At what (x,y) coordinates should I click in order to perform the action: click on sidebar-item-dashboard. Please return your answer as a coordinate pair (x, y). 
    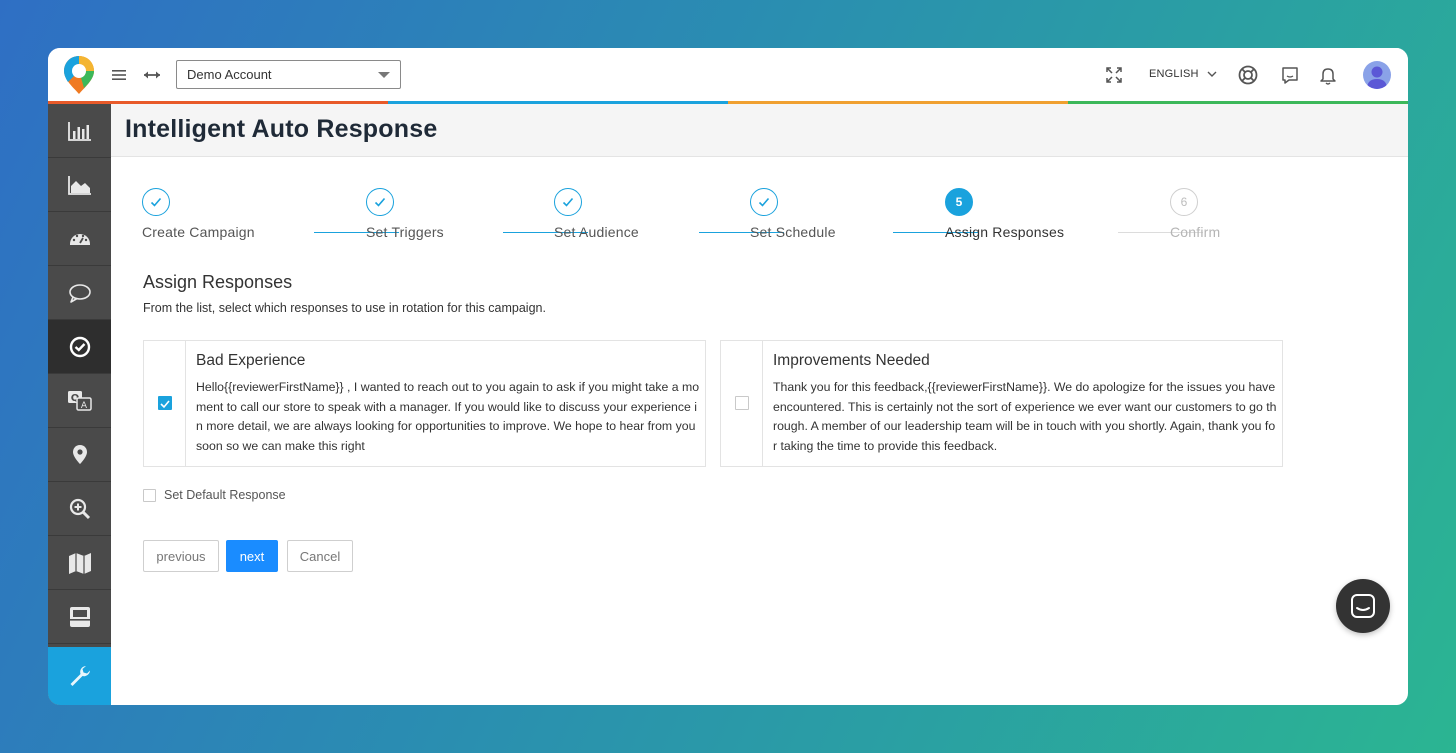
    Looking at the image, I should click on (79, 239).